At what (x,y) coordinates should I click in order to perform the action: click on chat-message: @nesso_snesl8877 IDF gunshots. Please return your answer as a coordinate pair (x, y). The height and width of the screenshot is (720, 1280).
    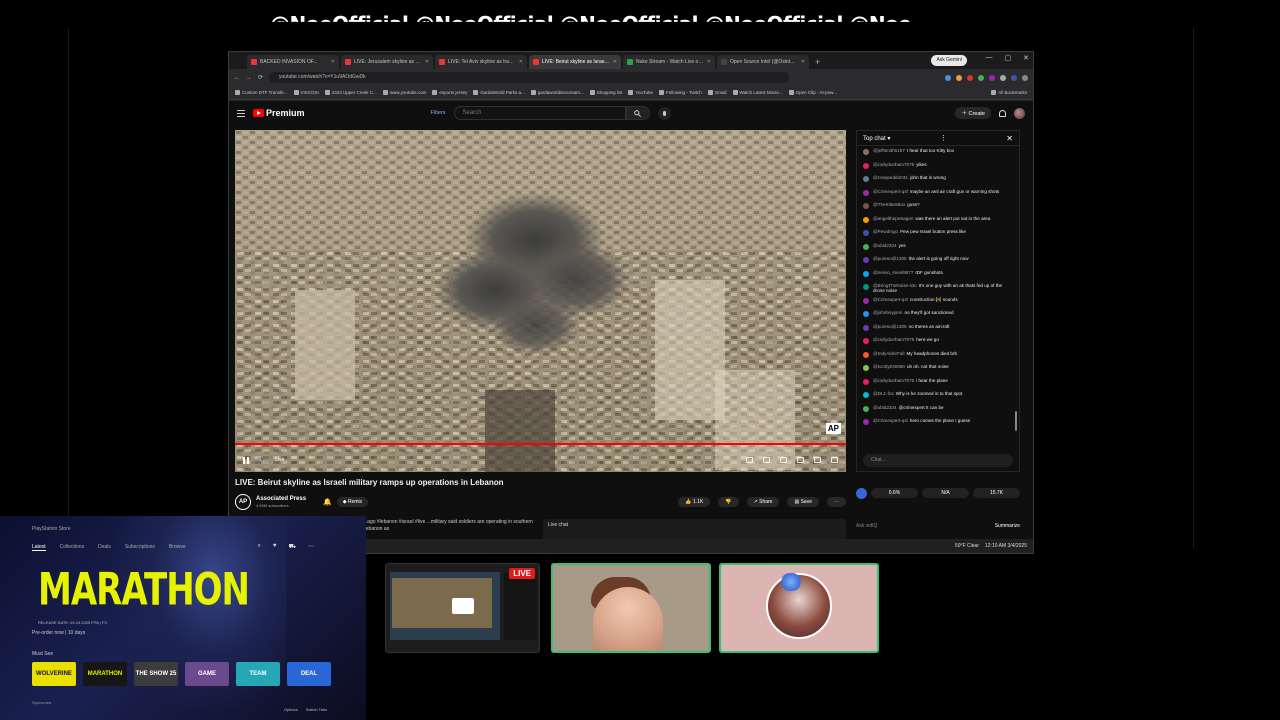
    Looking at the image, I should click on (938, 277).